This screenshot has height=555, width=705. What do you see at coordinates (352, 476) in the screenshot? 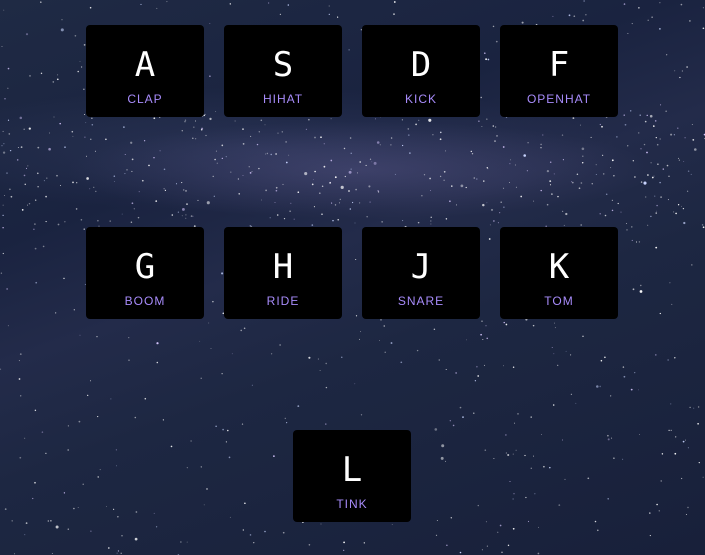
I see `drum-key-l: L TINK` at bounding box center [352, 476].